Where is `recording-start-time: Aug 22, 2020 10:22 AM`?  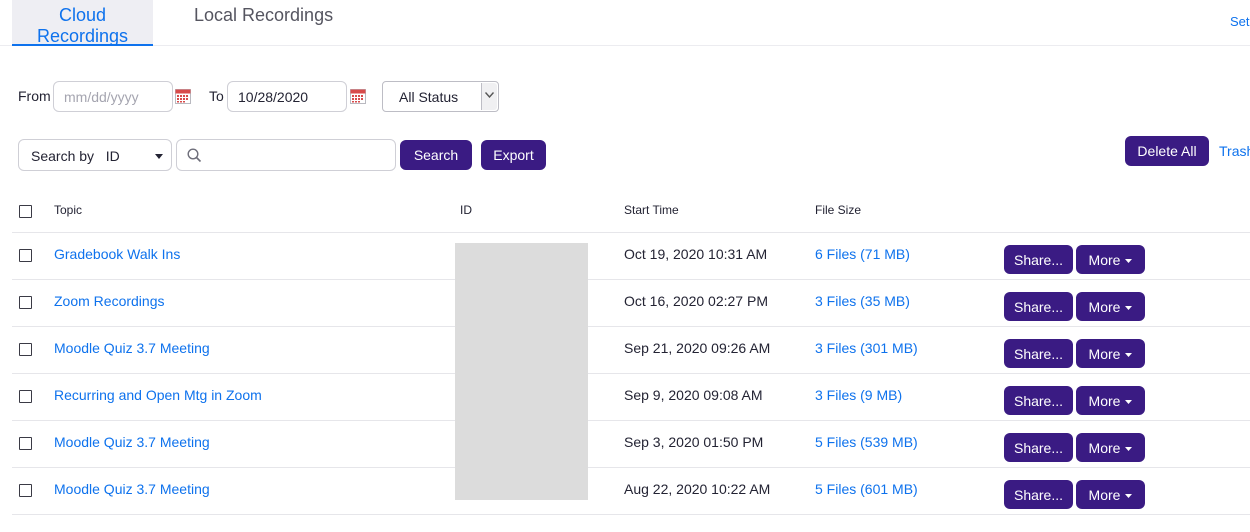 recording-start-time: Aug 22, 2020 10:22 AM is located at coordinates (697, 489).